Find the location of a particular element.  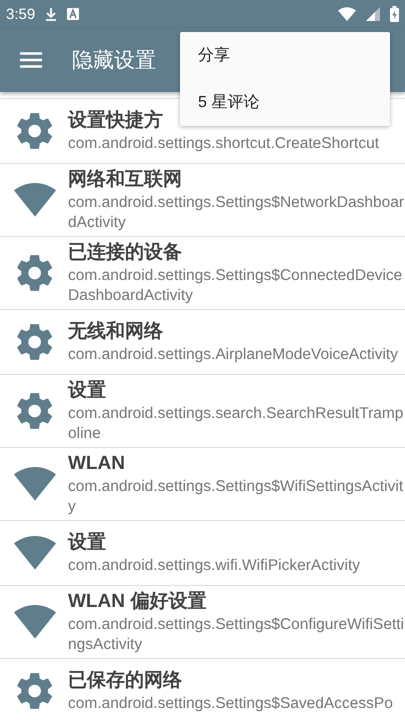

item-title: 无线和网络 is located at coordinates (115, 332).